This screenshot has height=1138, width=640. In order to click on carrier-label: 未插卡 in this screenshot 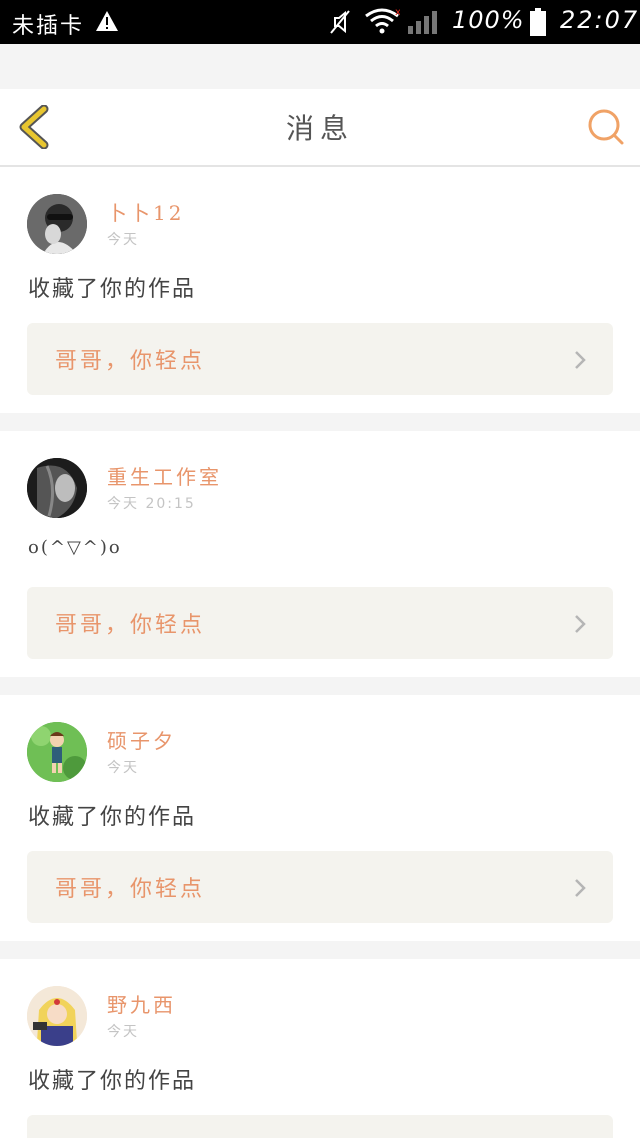, I will do `click(48, 26)`.